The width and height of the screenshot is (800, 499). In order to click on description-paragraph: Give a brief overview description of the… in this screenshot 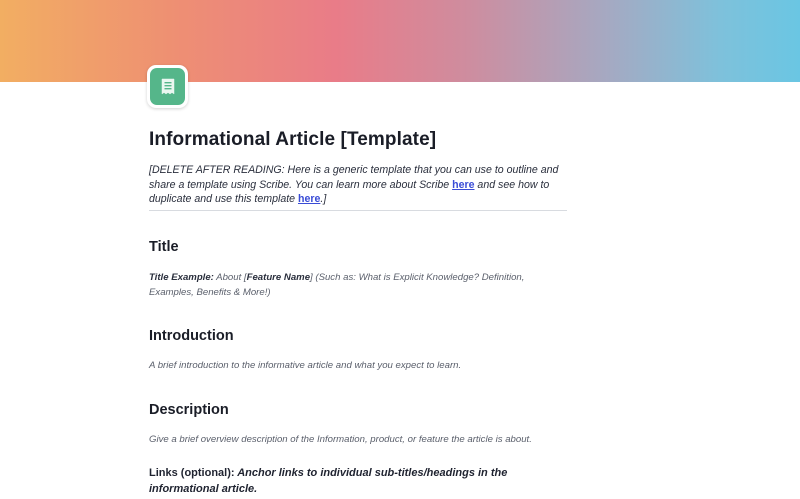, I will do `click(358, 440)`.